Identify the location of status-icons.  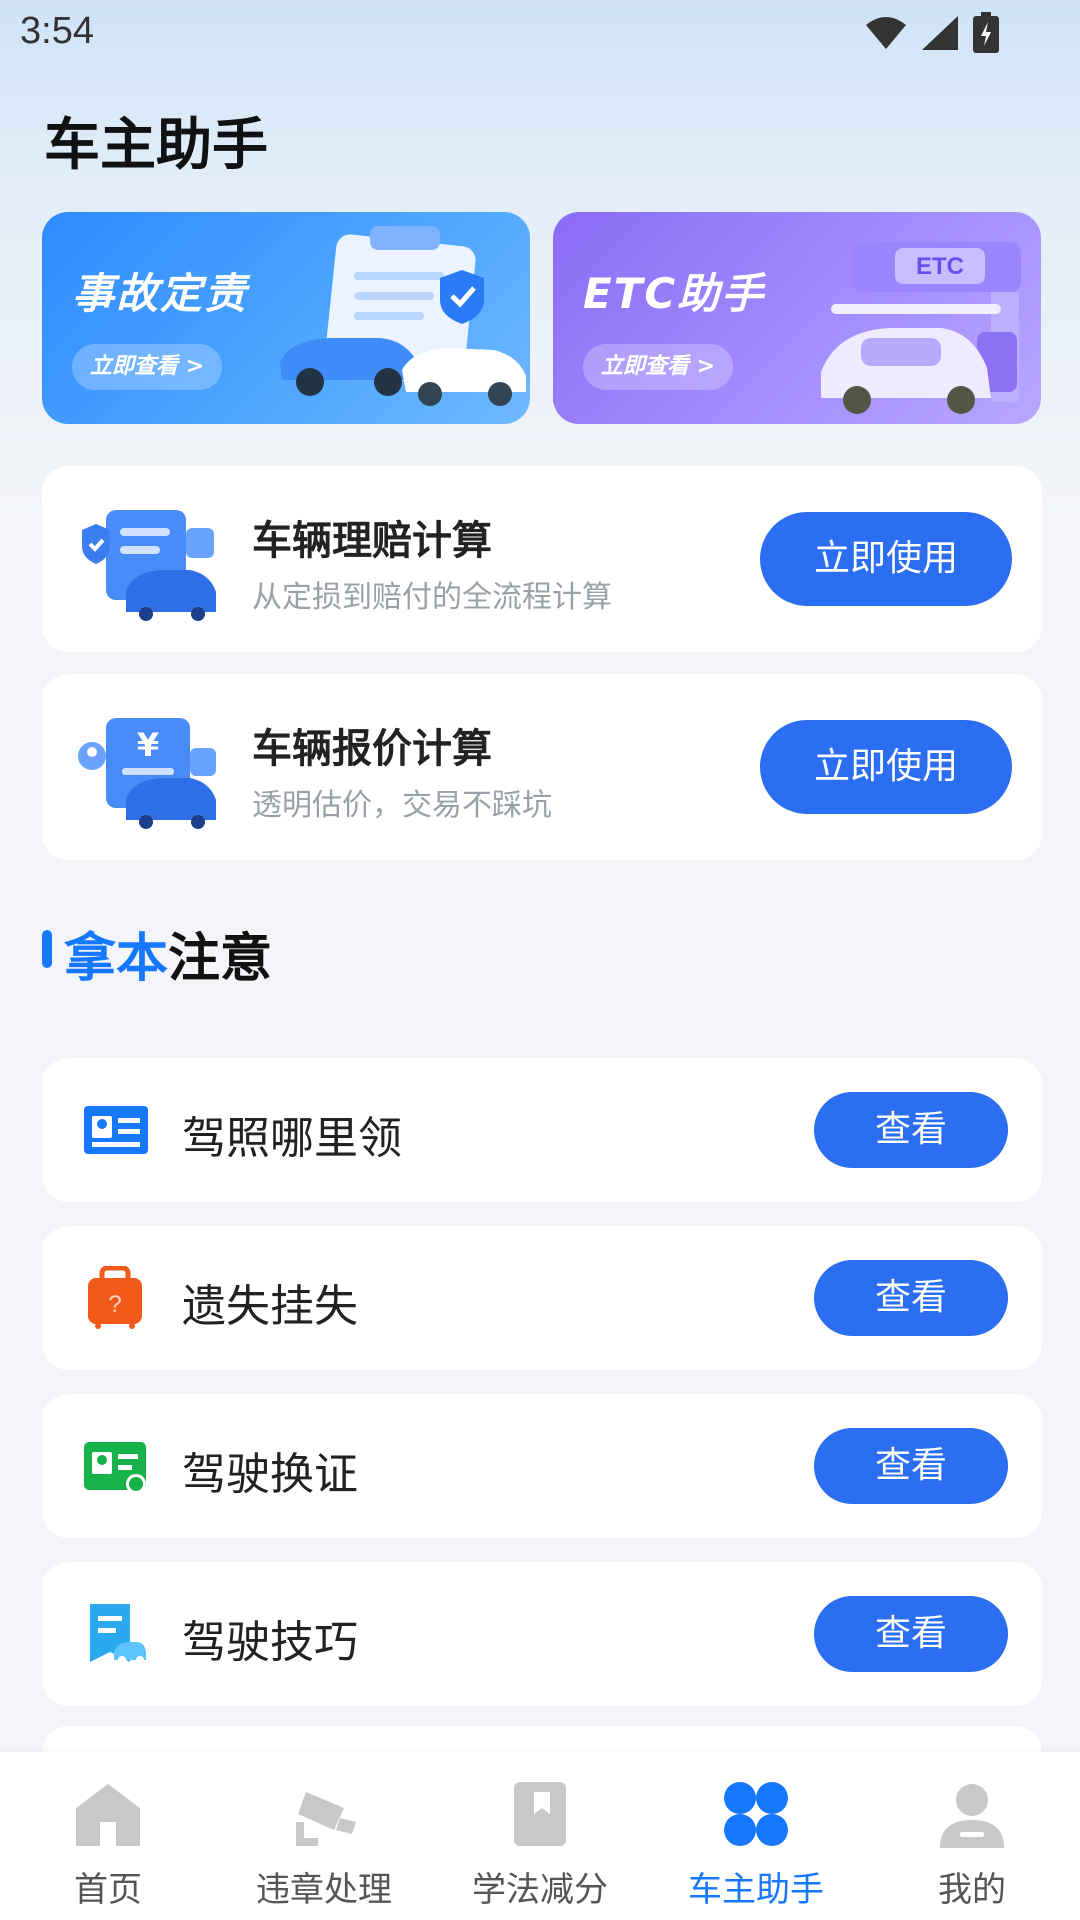
(932, 33).